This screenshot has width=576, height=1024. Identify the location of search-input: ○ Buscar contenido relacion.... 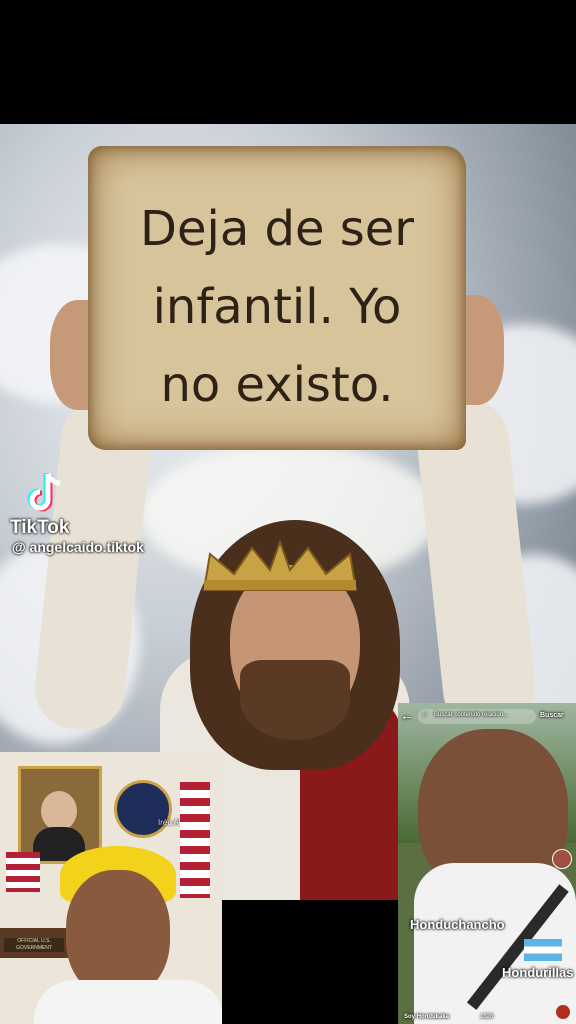
(477, 716).